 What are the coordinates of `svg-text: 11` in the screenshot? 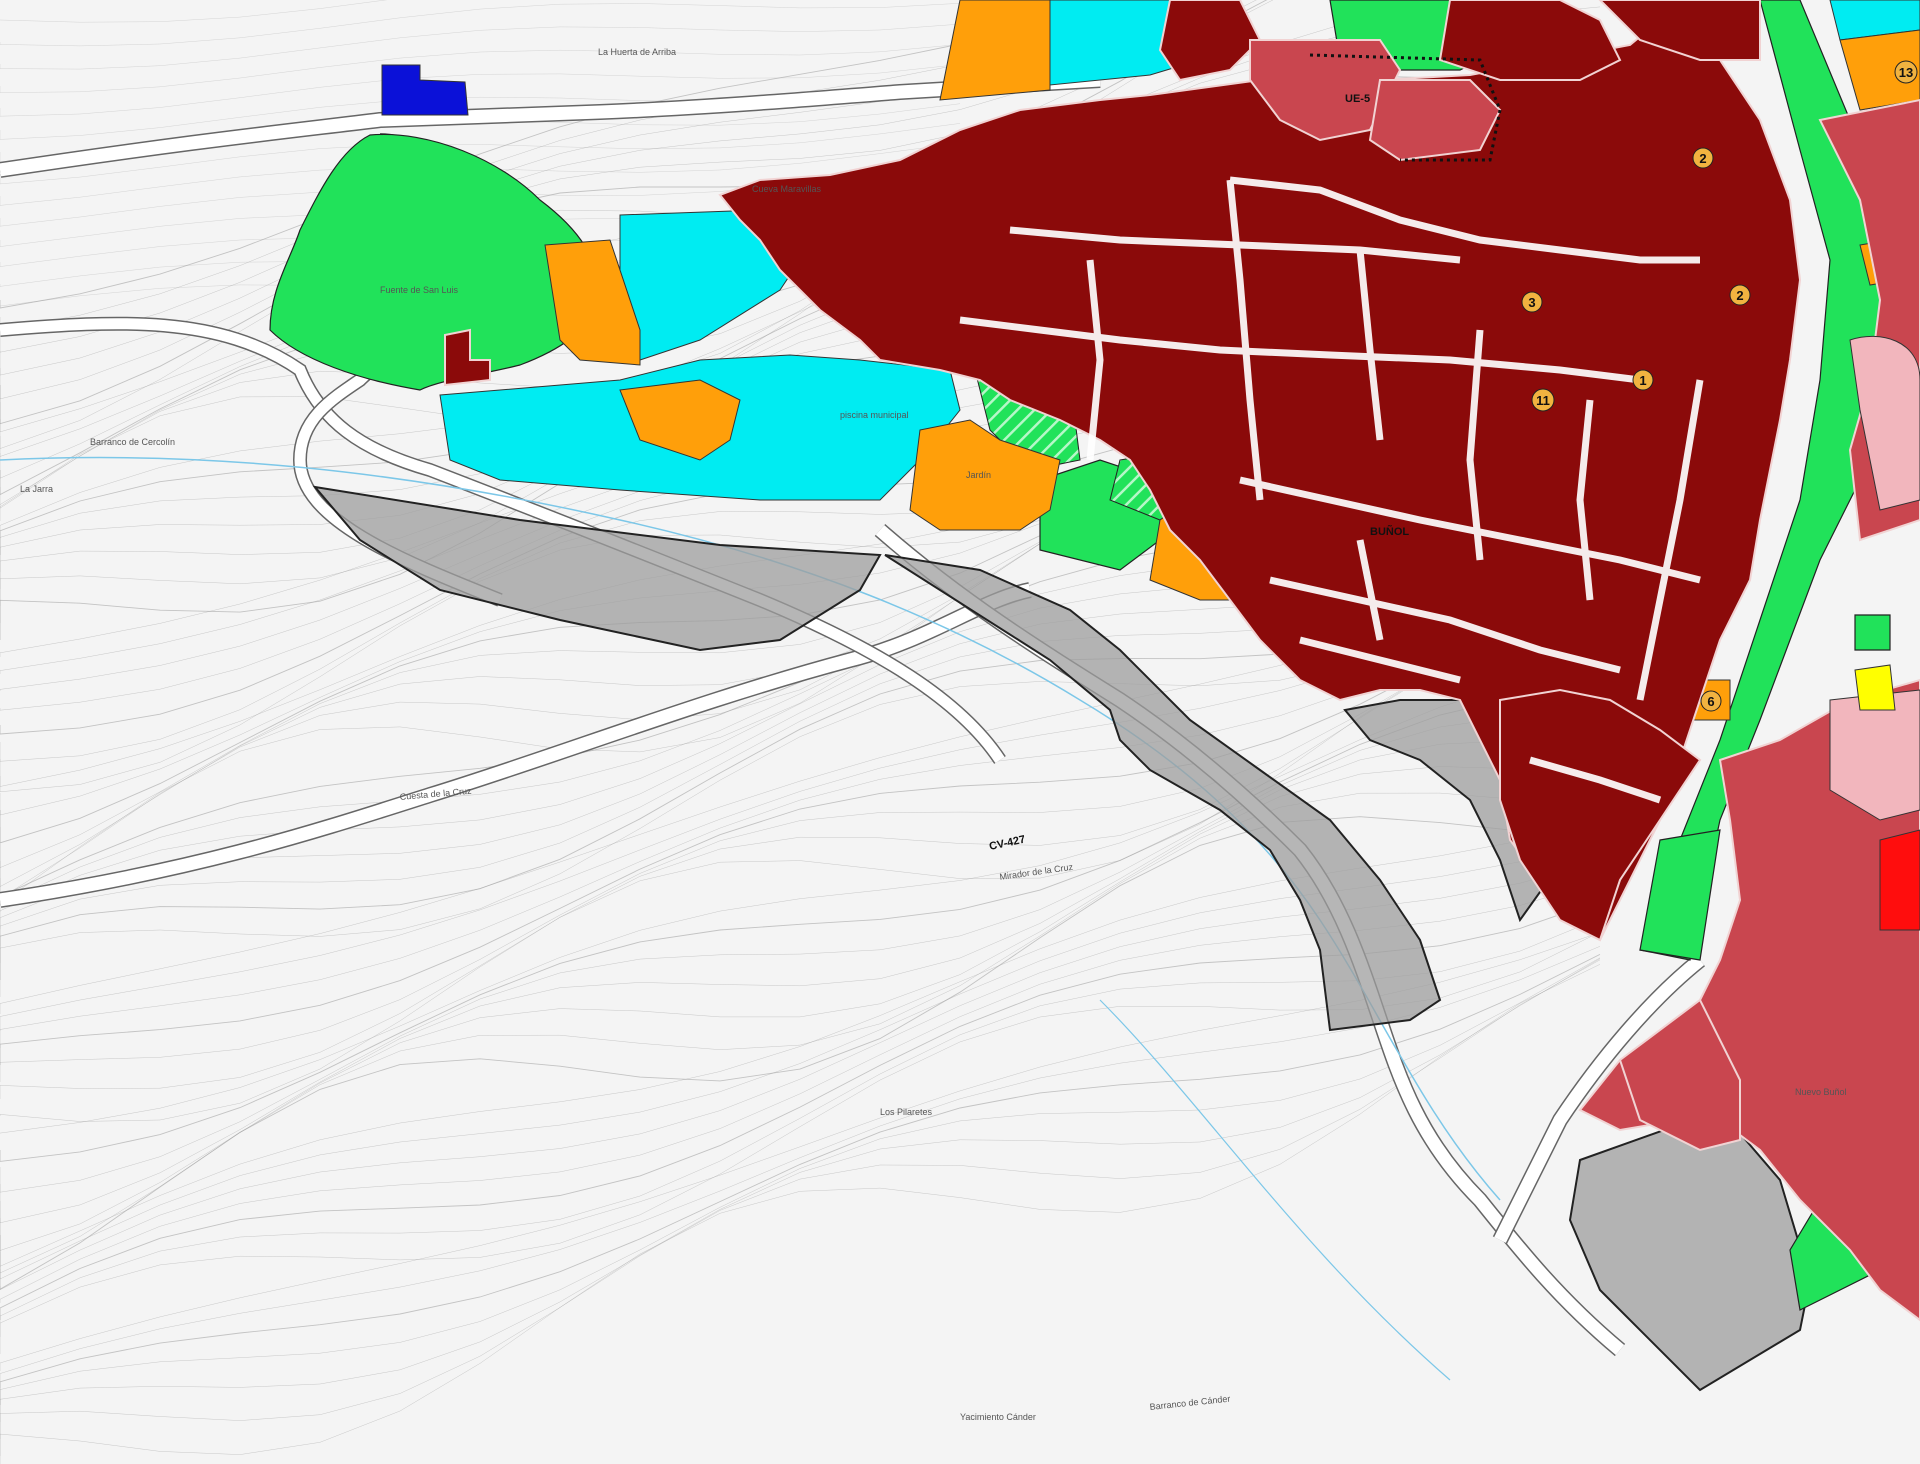 It's located at (1543, 400).